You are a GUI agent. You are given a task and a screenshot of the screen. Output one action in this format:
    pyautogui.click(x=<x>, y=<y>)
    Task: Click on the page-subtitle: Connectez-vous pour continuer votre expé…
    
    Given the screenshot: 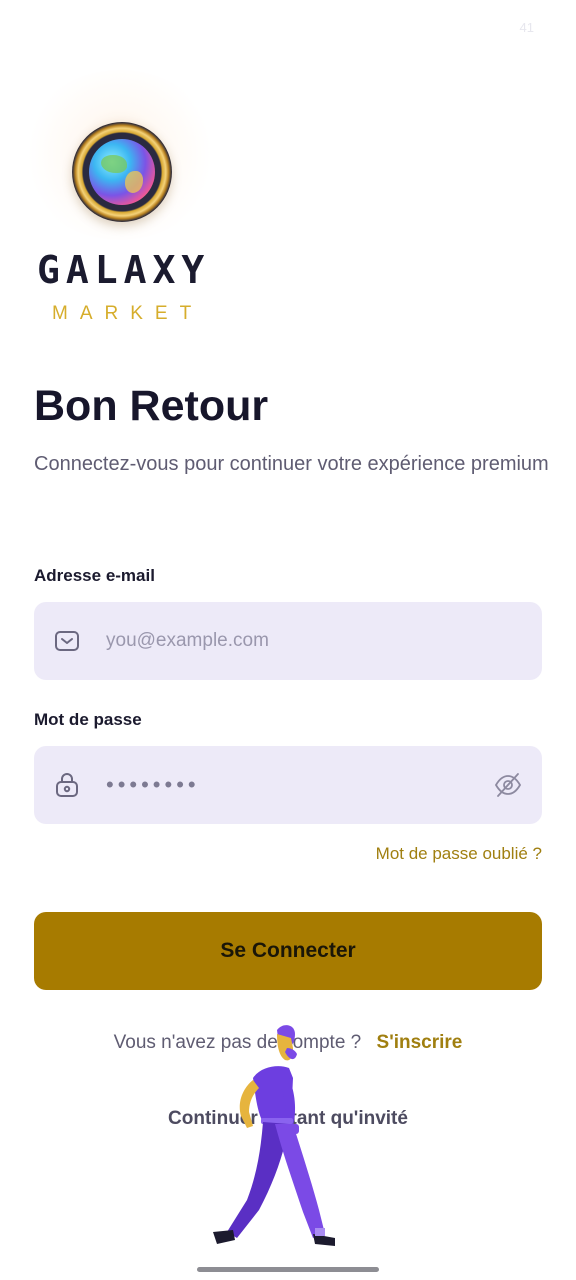 What is the action you would take?
    pyautogui.click(x=291, y=464)
    